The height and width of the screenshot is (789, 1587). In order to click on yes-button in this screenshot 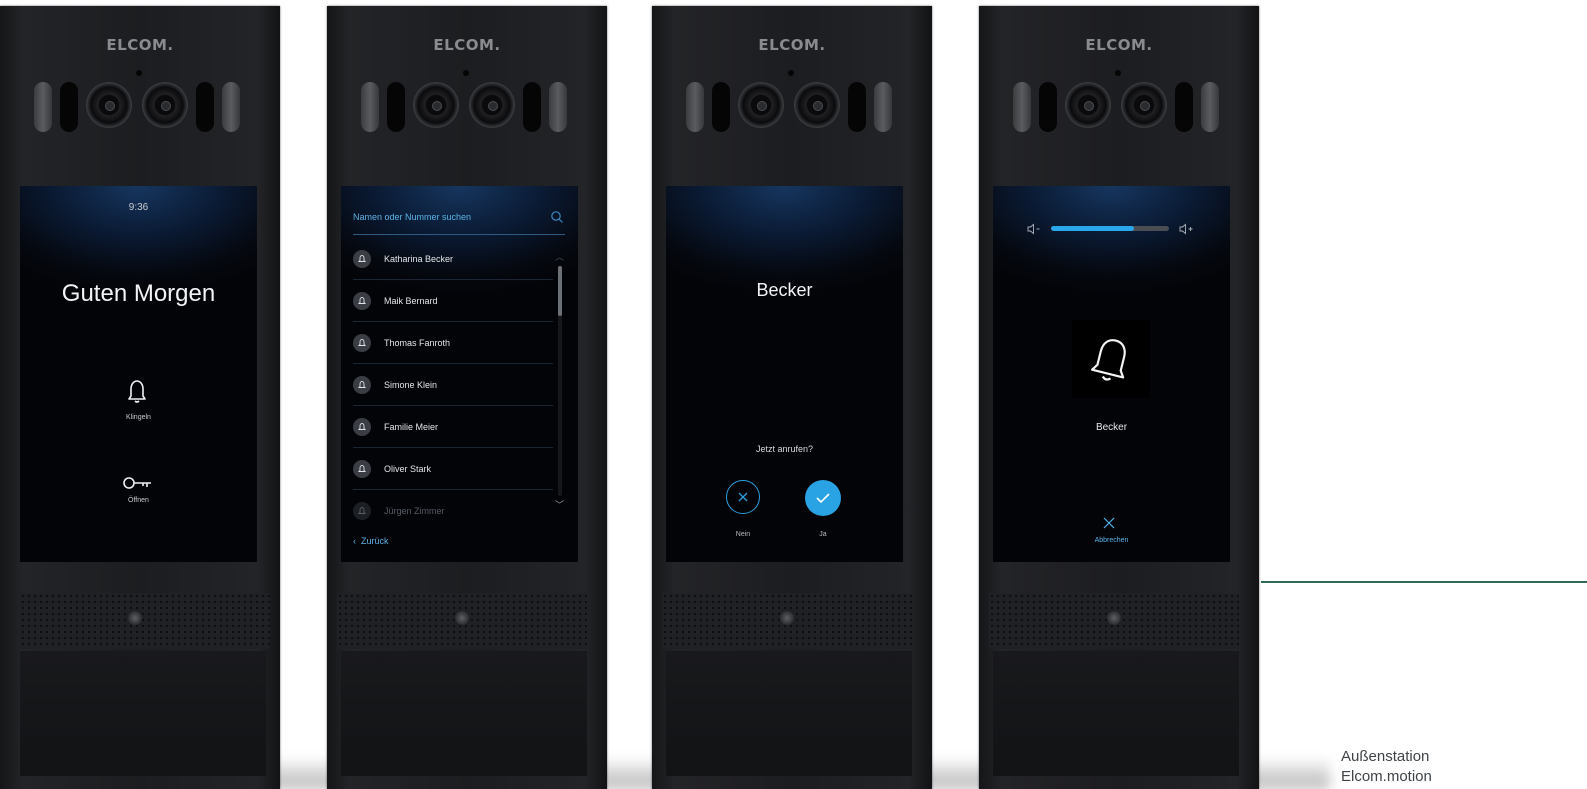, I will do `click(823, 498)`.